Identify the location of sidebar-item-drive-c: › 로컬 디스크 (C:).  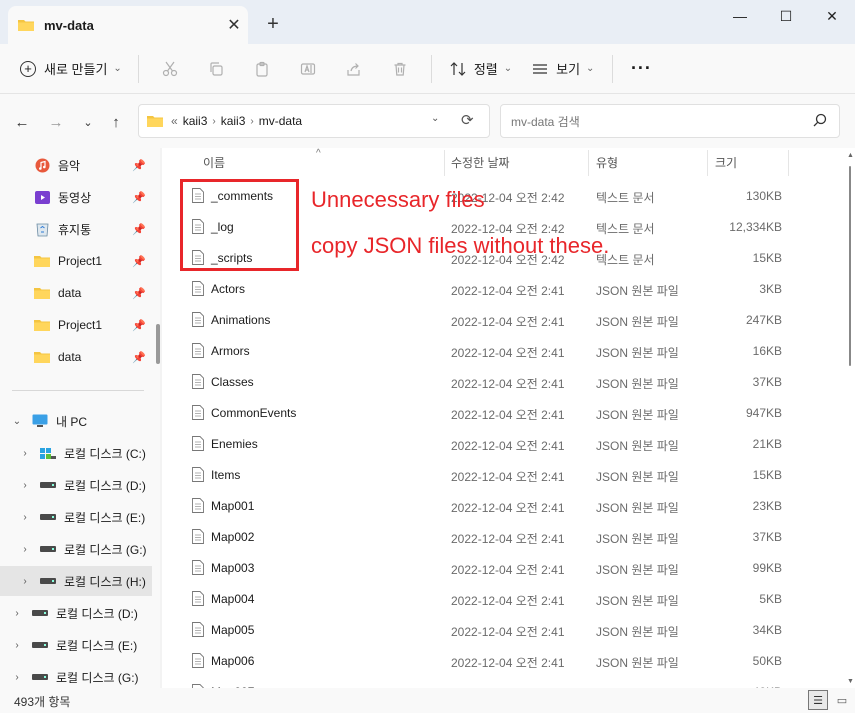
(76, 453).